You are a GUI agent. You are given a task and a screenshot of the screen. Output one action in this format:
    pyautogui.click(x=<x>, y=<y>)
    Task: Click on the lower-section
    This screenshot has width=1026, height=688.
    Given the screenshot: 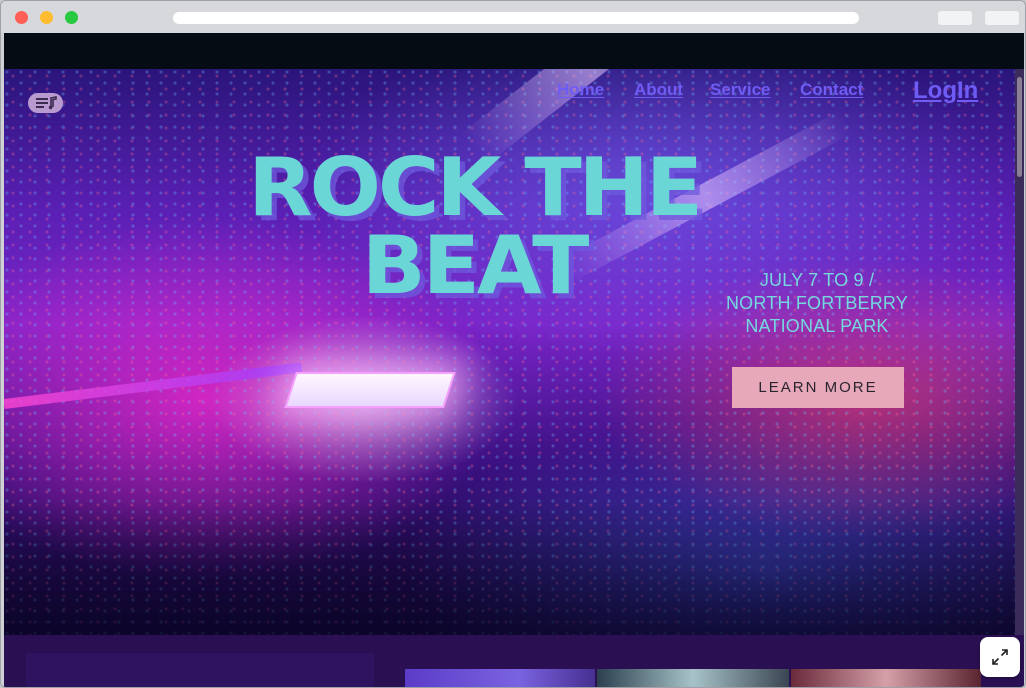 What is the action you would take?
    pyautogui.click(x=514, y=661)
    